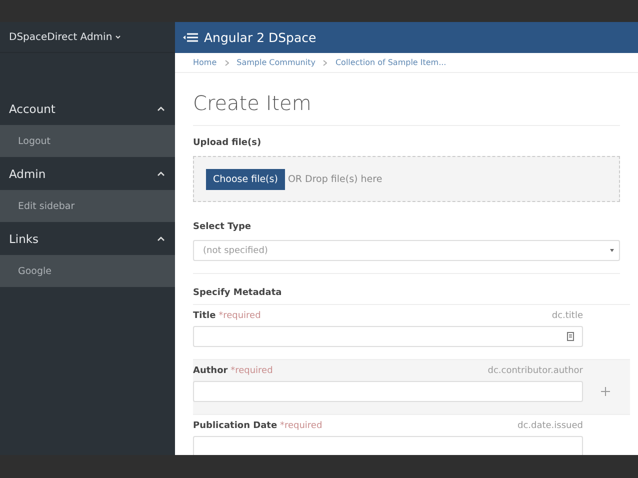  What do you see at coordinates (570, 336) in the screenshot?
I see `document-icon` at bounding box center [570, 336].